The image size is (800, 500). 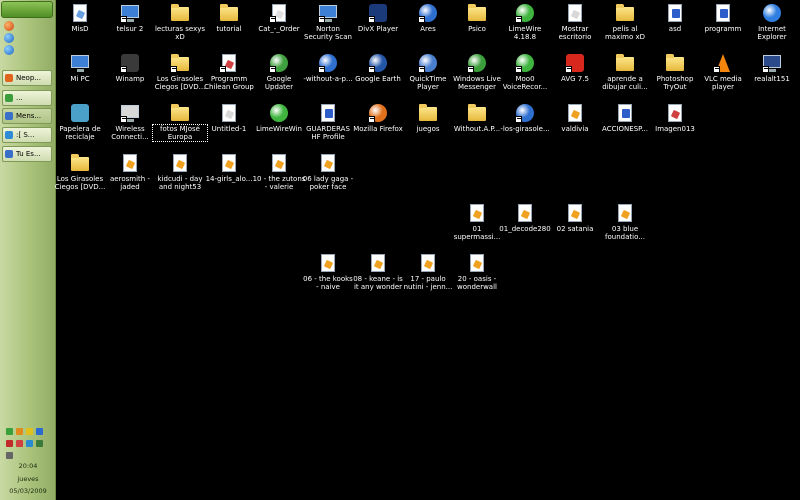 I want to click on avg-icon, so click(x=575, y=63).